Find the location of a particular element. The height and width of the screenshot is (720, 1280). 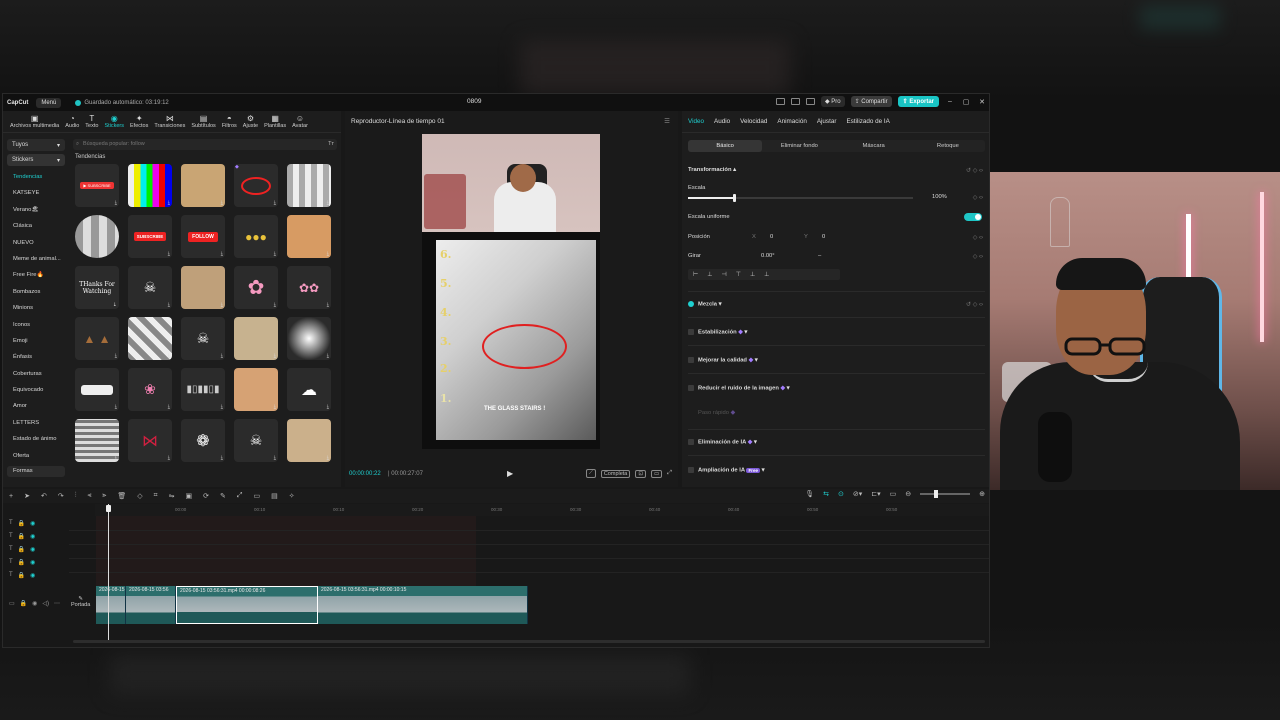

tool-filtros: ◓ Filtros is located at coordinates (229, 123).